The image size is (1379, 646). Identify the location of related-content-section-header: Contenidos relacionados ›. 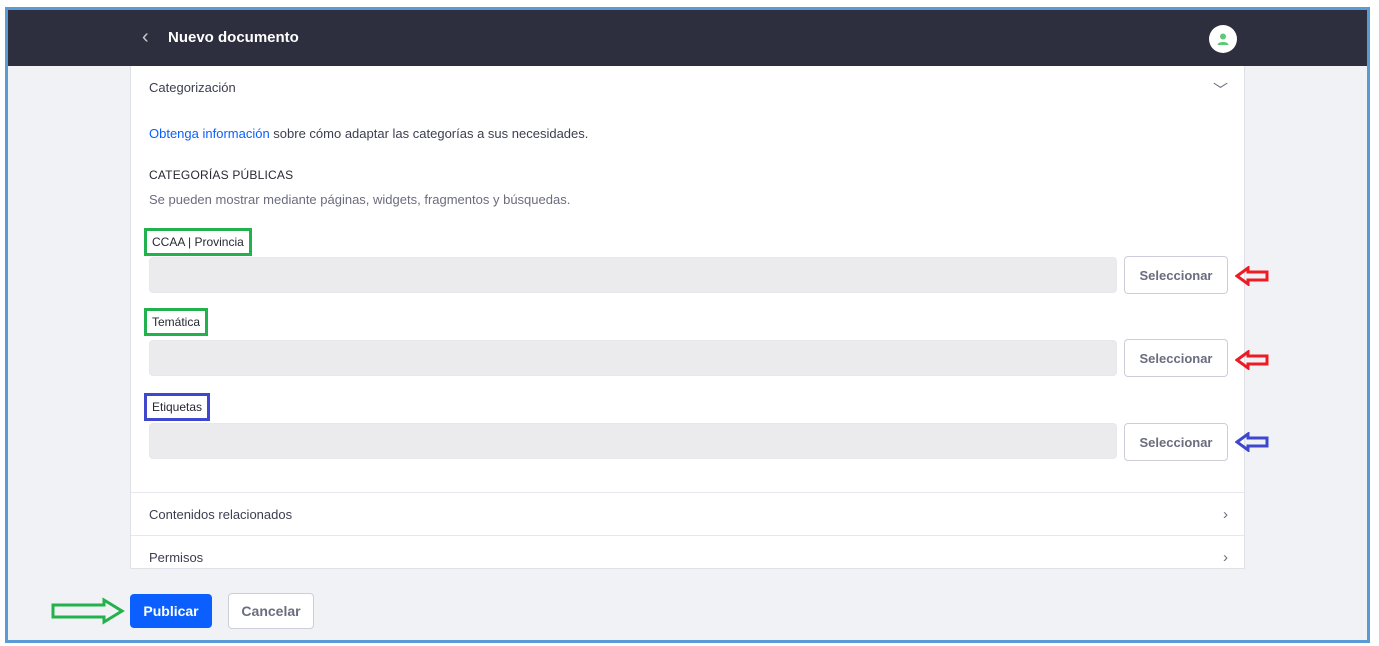
(687, 514).